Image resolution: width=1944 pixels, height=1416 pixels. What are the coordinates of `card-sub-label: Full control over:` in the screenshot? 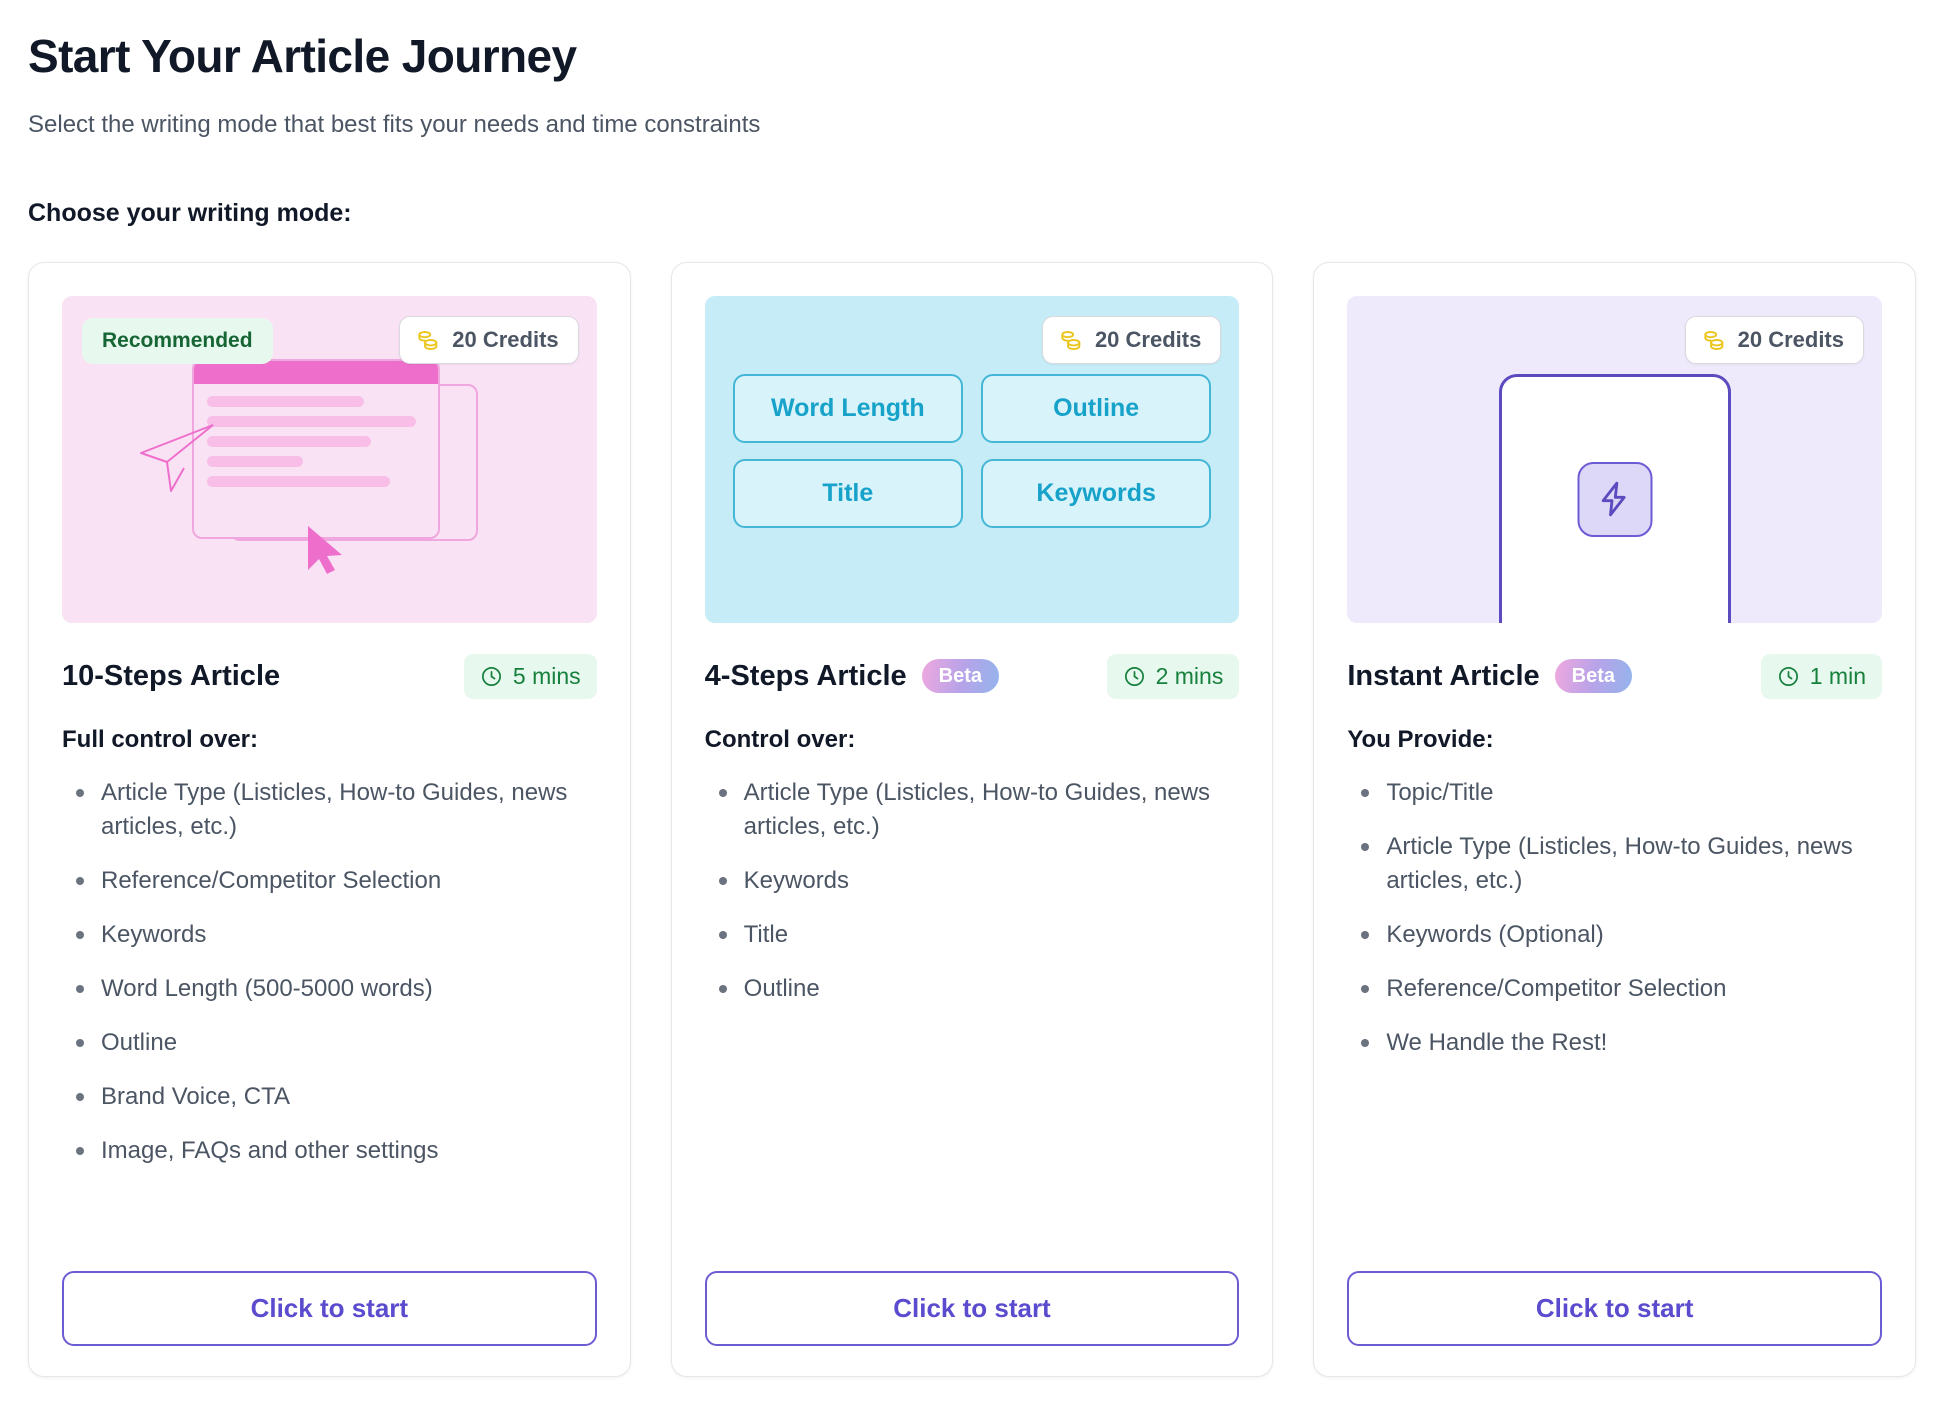 It's located at (160, 739).